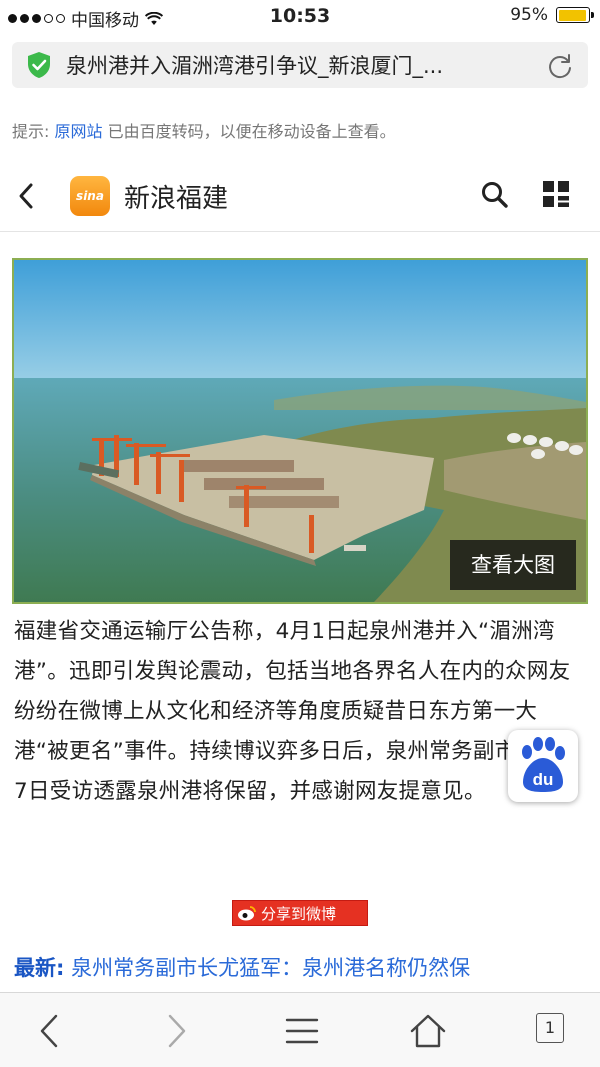  Describe the element at coordinates (560, 66) in the screenshot. I see `reload-icon` at that location.